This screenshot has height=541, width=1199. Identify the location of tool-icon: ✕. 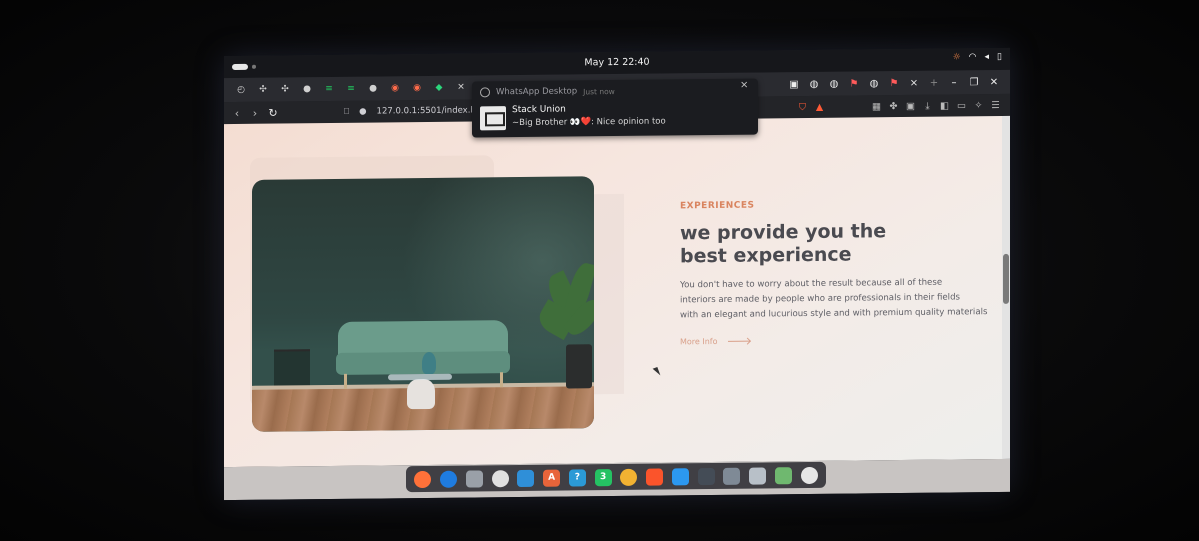
(461, 87).